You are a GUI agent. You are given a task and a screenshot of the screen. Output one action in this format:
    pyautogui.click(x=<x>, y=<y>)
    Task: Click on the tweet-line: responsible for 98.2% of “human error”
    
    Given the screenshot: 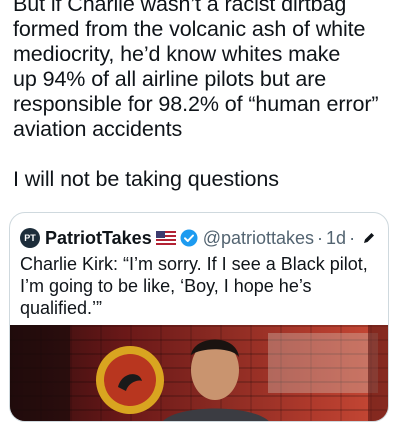 What is the action you would take?
    pyautogui.click(x=203, y=104)
    